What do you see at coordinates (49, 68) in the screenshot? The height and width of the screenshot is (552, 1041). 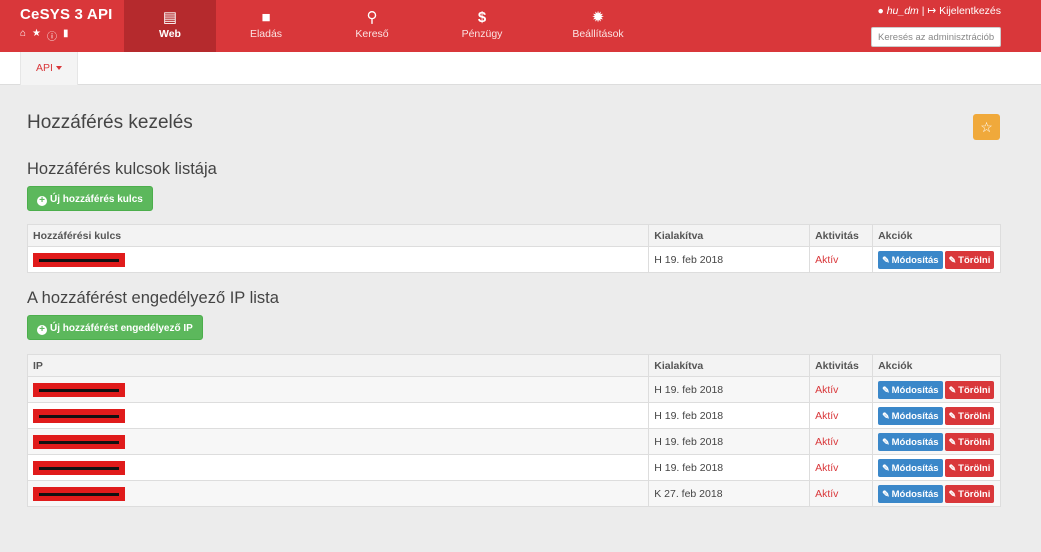 I see `api-dropdown: API` at bounding box center [49, 68].